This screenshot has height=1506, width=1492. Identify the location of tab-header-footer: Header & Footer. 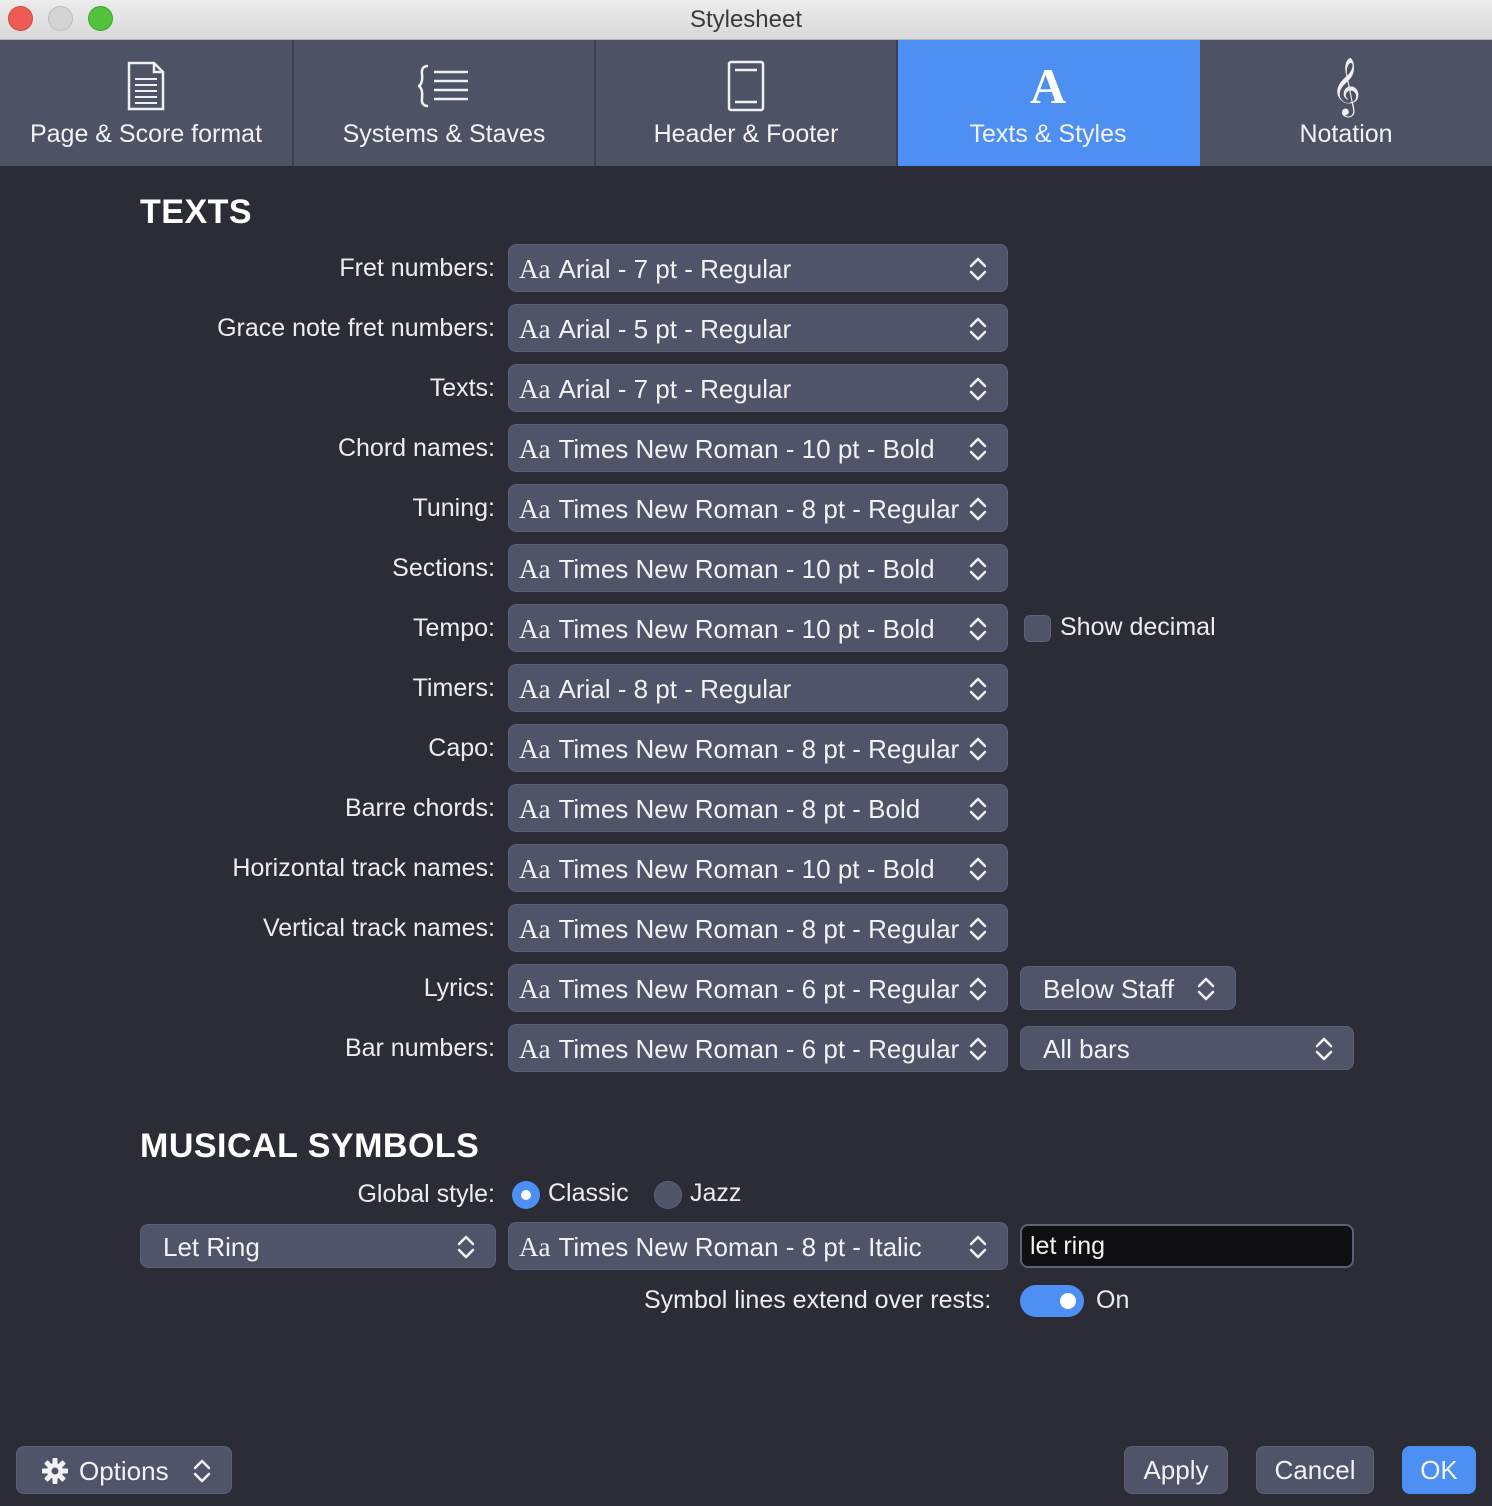
(747, 103).